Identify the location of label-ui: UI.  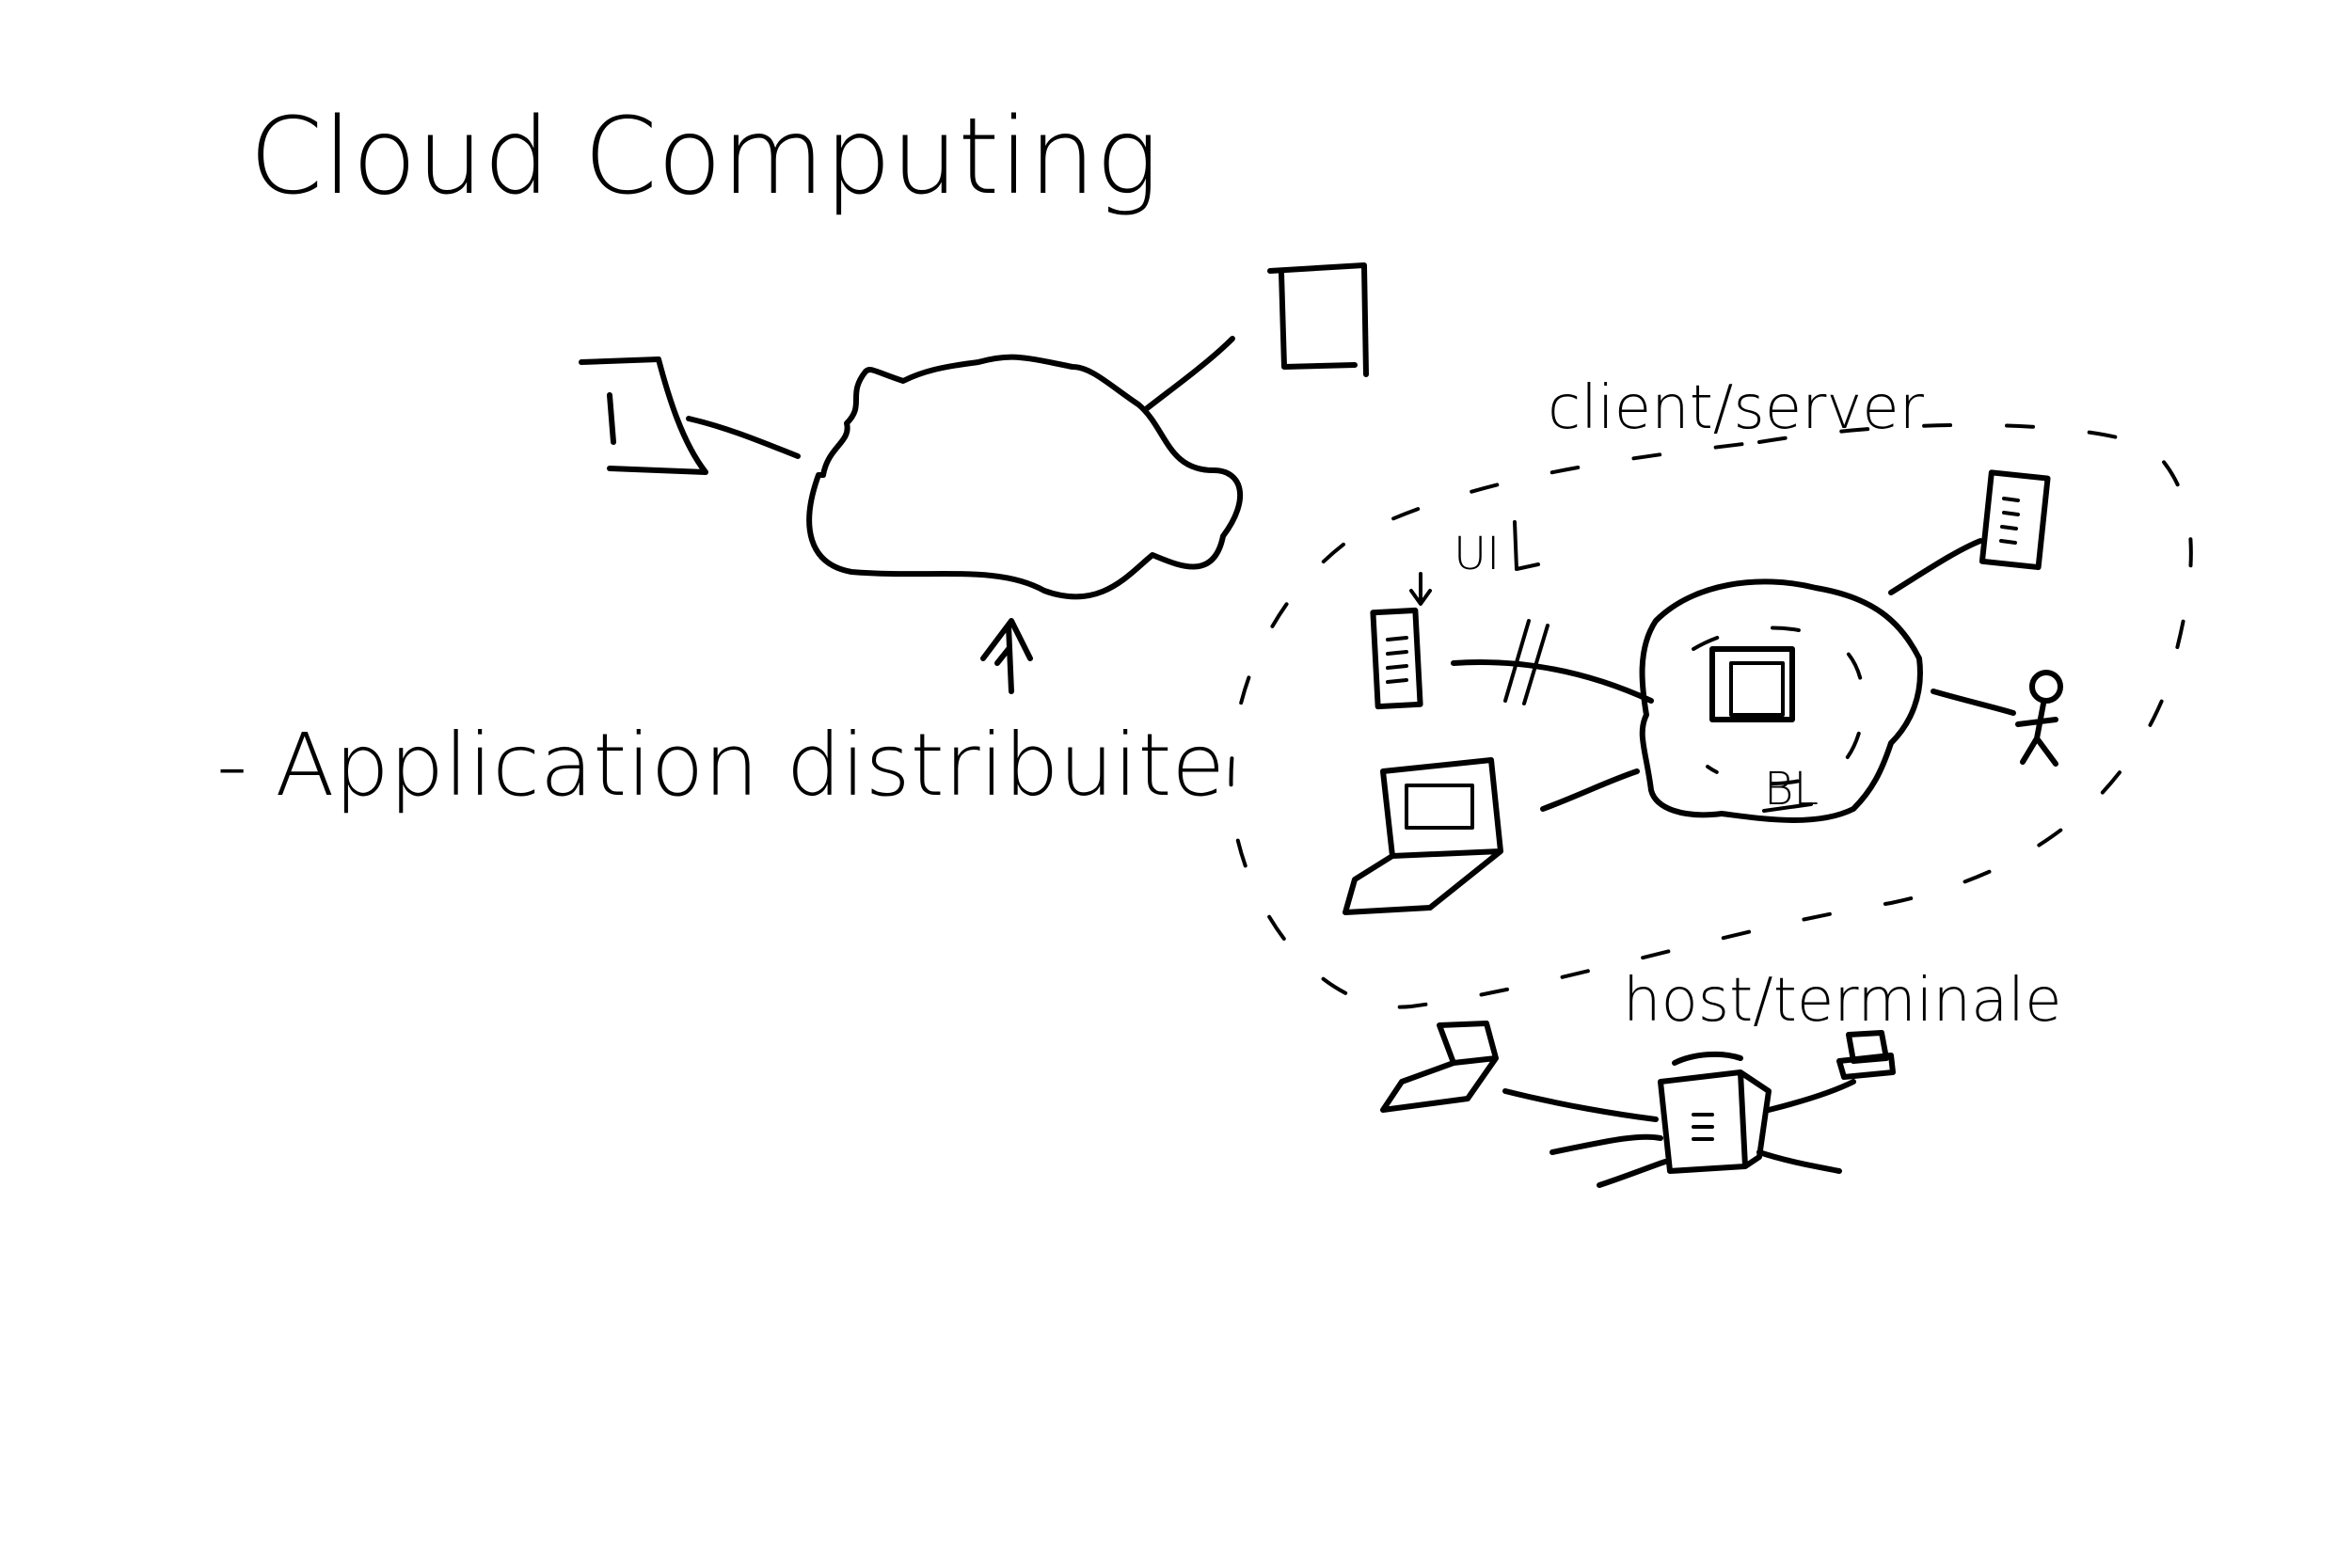
(1477, 554).